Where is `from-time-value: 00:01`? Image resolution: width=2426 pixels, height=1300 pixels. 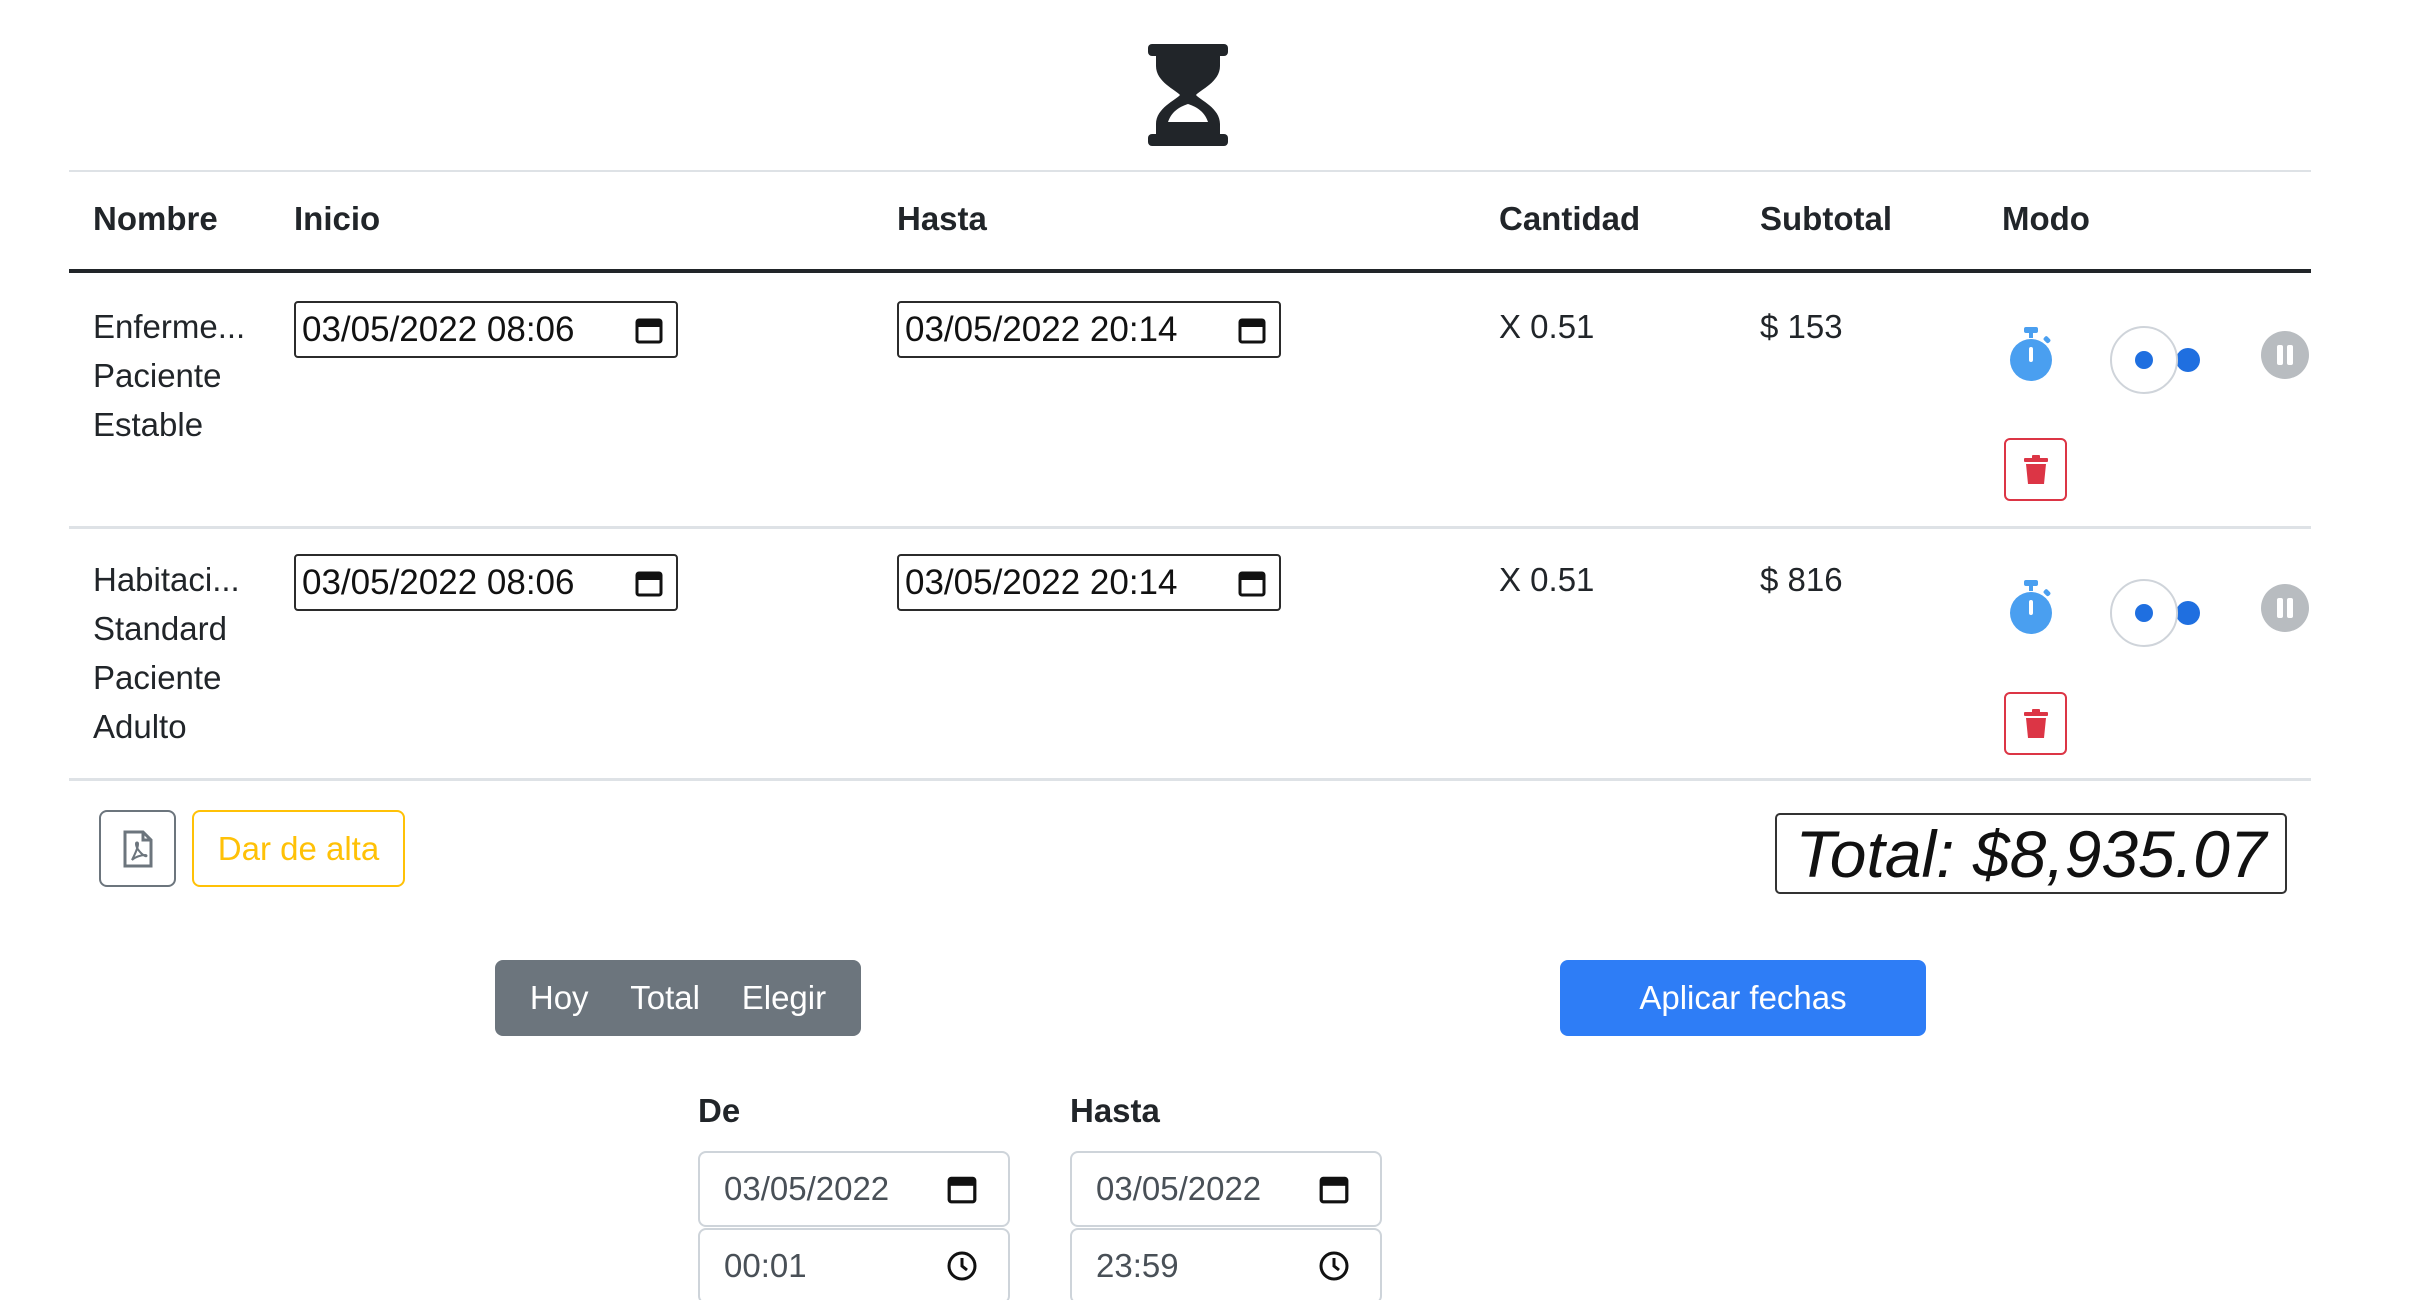 from-time-value: 00:01 is located at coordinates (765, 1265).